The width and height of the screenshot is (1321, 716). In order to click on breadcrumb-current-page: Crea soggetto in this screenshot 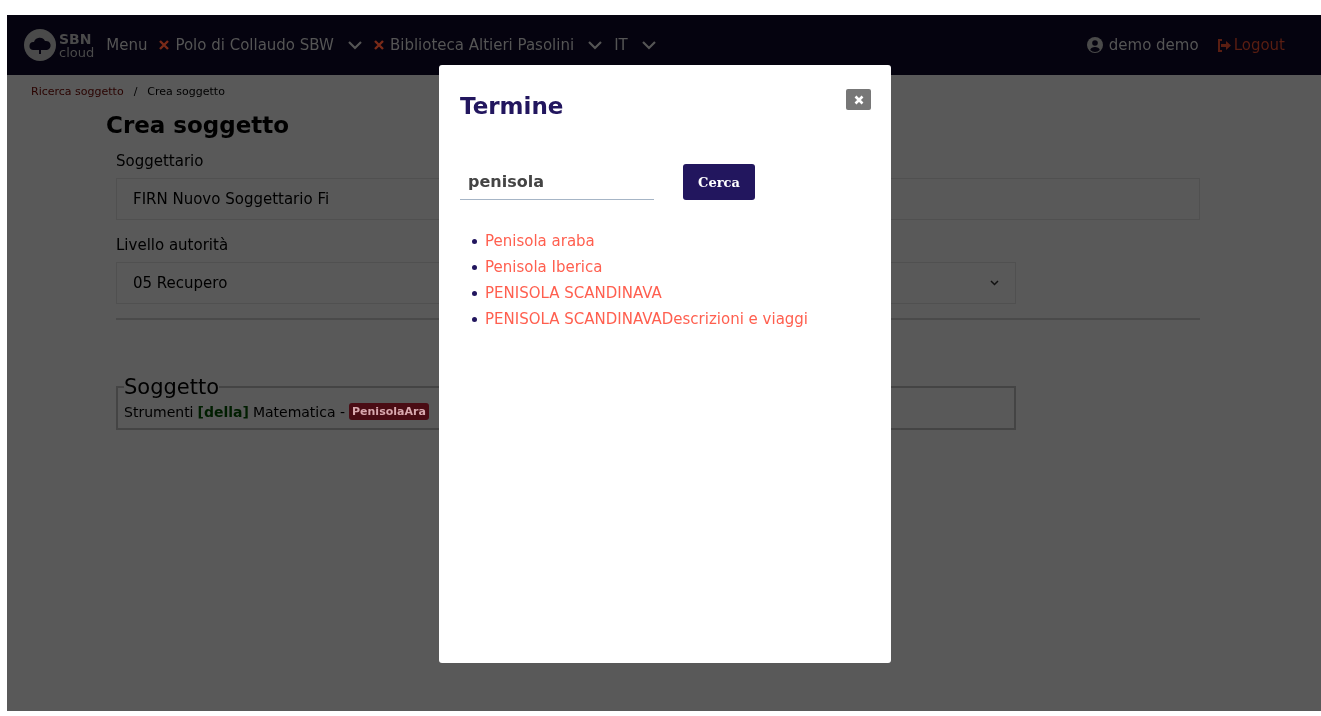, I will do `click(186, 91)`.